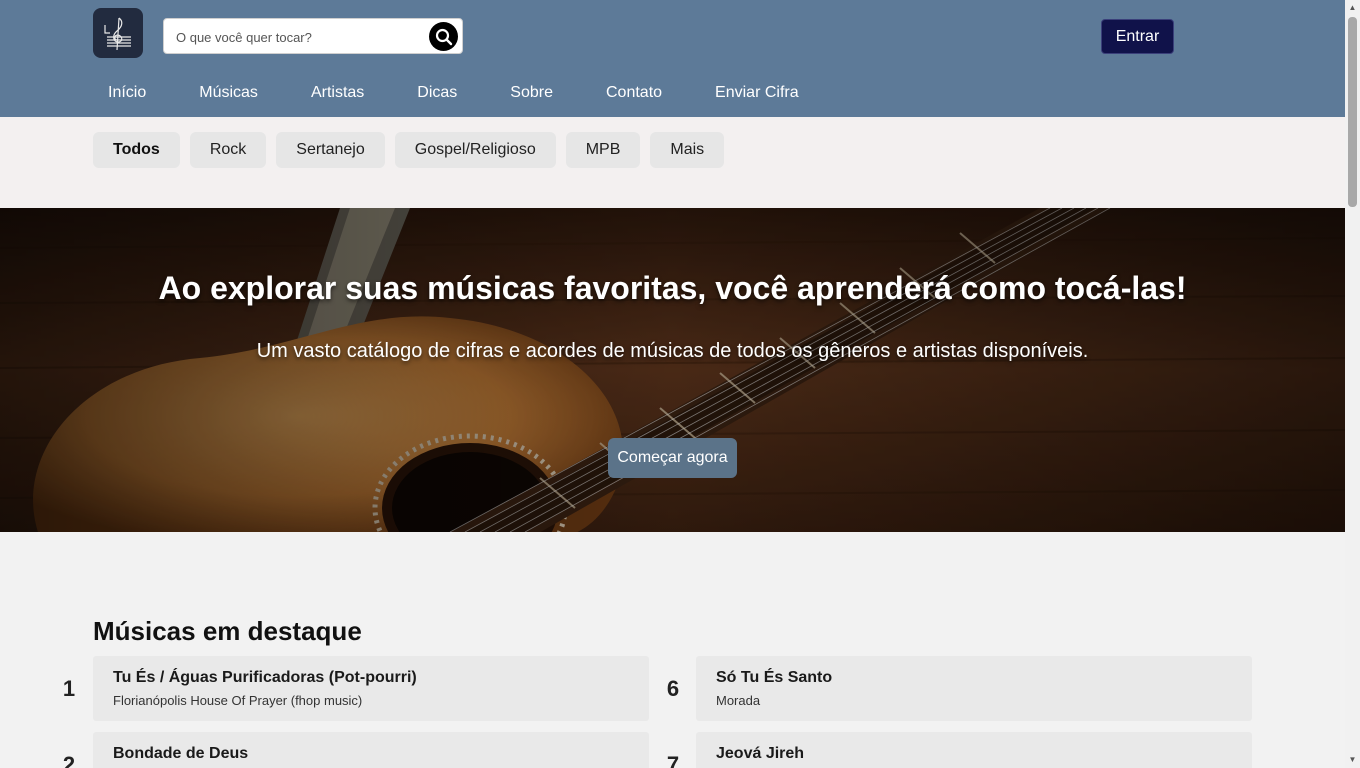 The image size is (1360, 768). Describe the element at coordinates (330, 150) in the screenshot. I see `genre-chip-sertanejo: Sertanejo` at that location.